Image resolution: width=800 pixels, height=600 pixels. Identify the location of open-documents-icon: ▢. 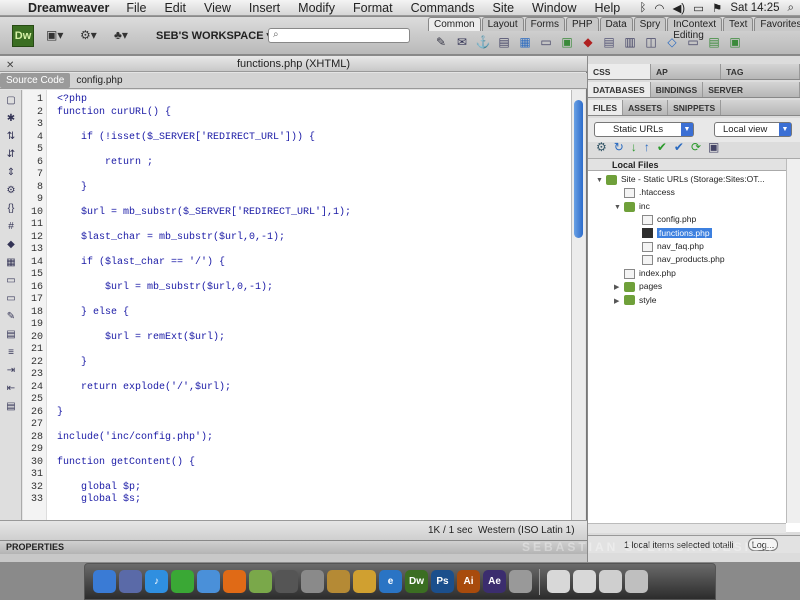
(11, 101).